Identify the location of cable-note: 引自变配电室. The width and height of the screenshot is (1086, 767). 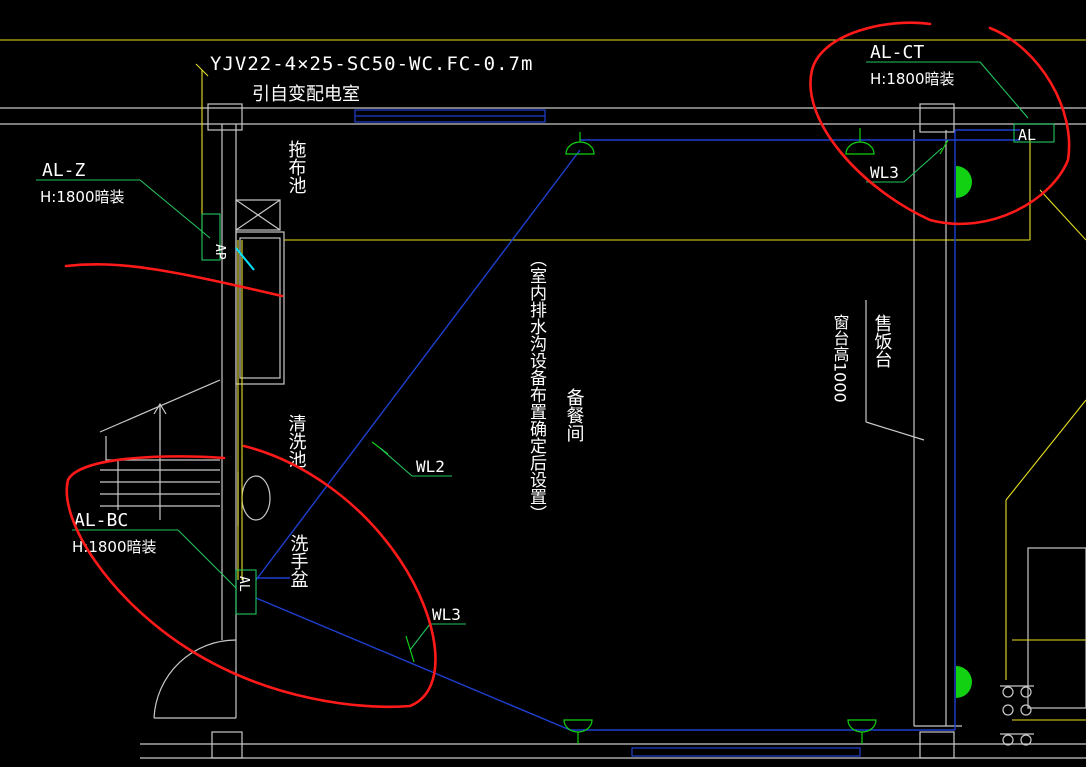
(306, 94).